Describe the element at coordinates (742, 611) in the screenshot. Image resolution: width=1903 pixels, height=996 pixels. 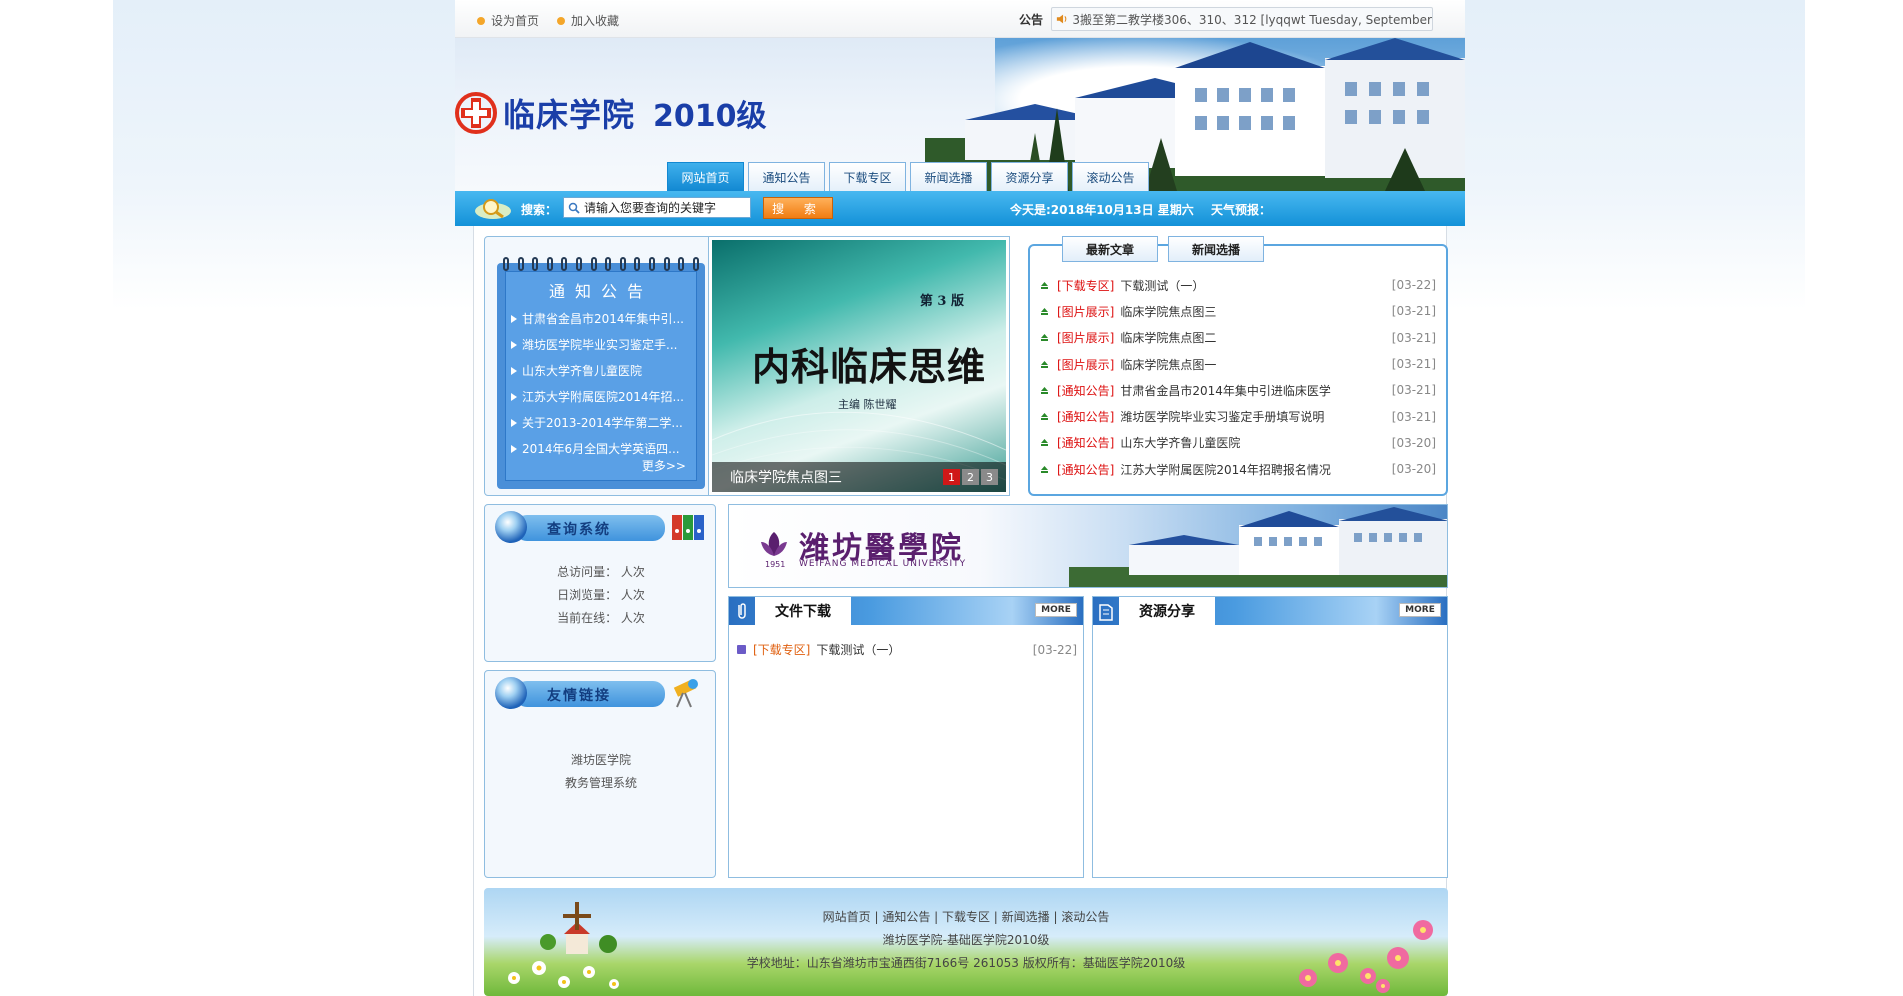
I see `paperclip-icon` at that location.